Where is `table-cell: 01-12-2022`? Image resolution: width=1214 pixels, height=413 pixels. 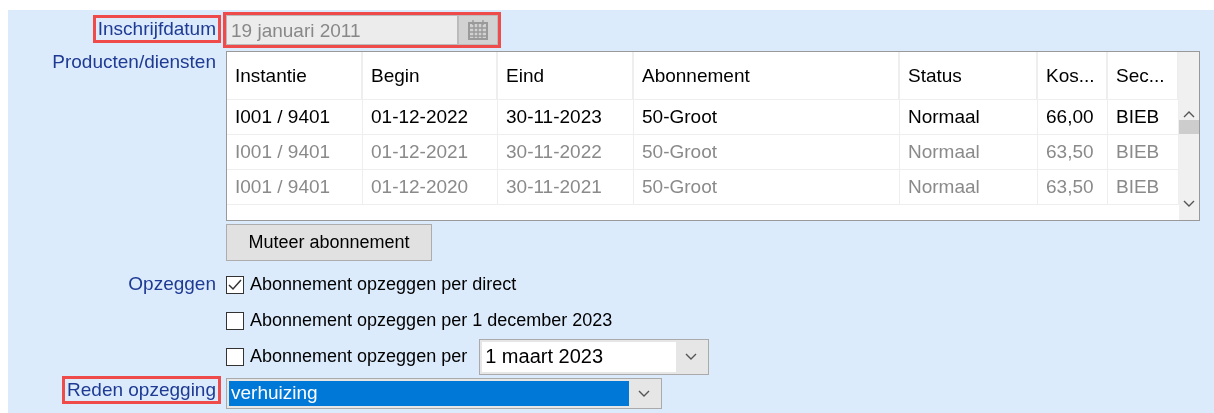
table-cell: 01-12-2022 is located at coordinates (430, 117).